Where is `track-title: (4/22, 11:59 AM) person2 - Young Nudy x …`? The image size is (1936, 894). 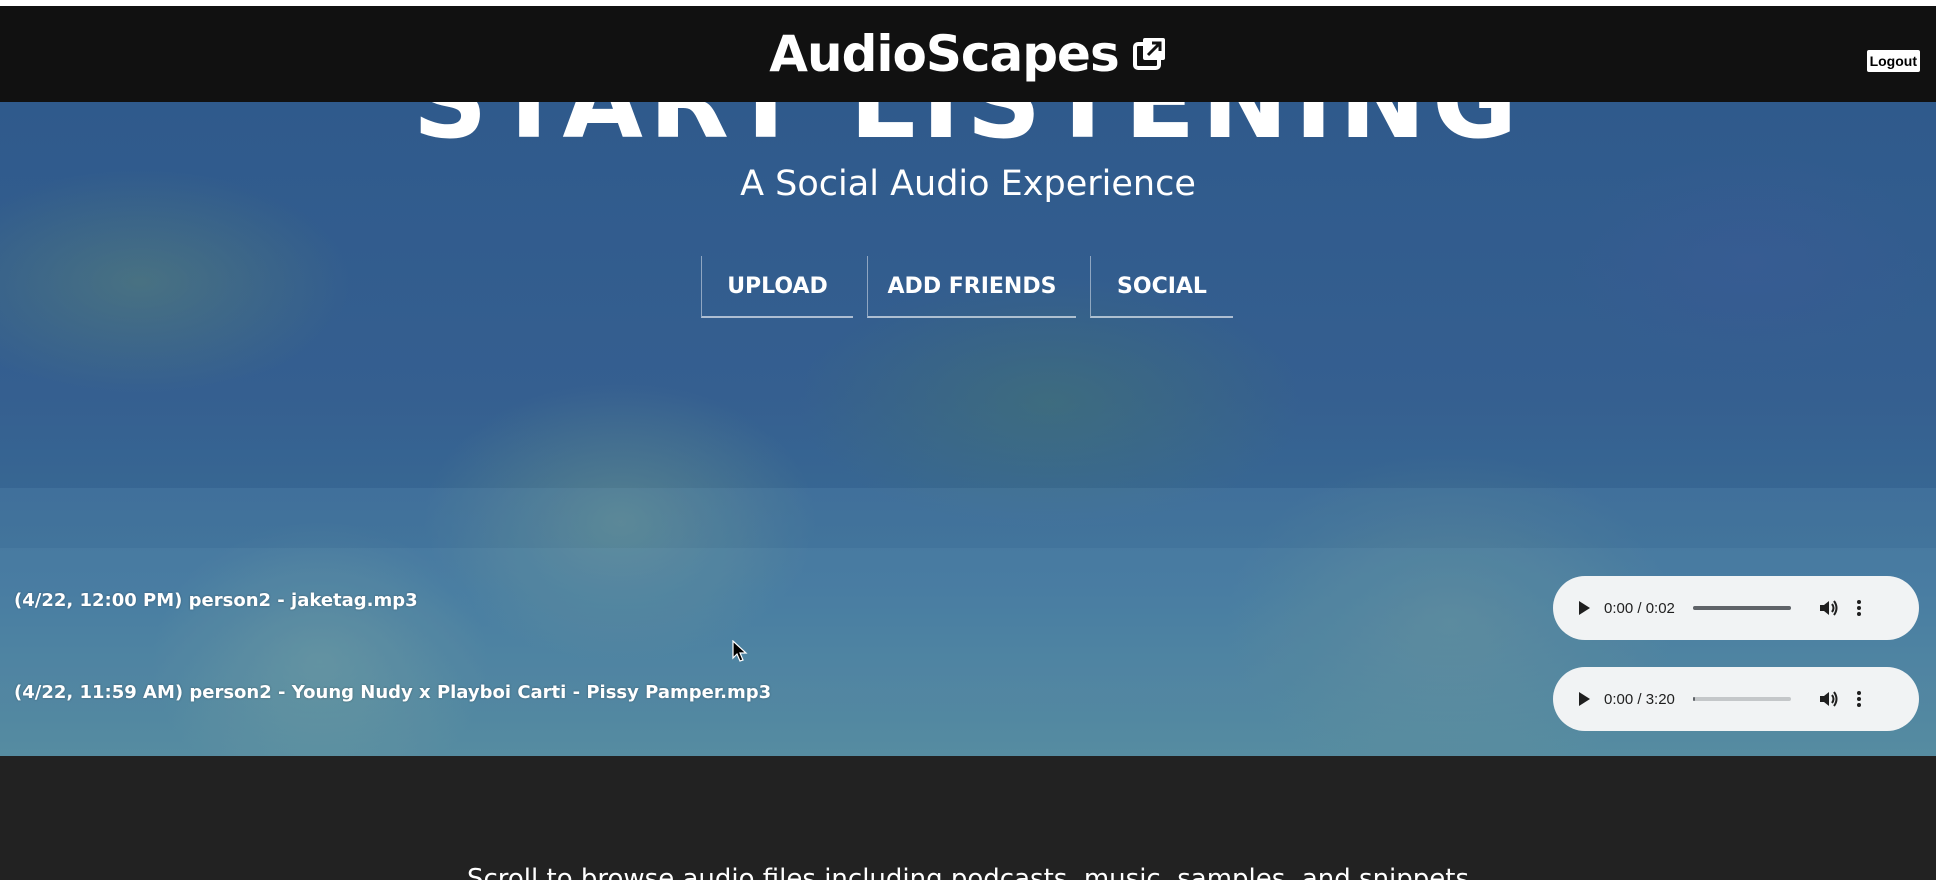
track-title: (4/22, 11:59 AM) person2 - Young Nudy x … is located at coordinates (393, 692).